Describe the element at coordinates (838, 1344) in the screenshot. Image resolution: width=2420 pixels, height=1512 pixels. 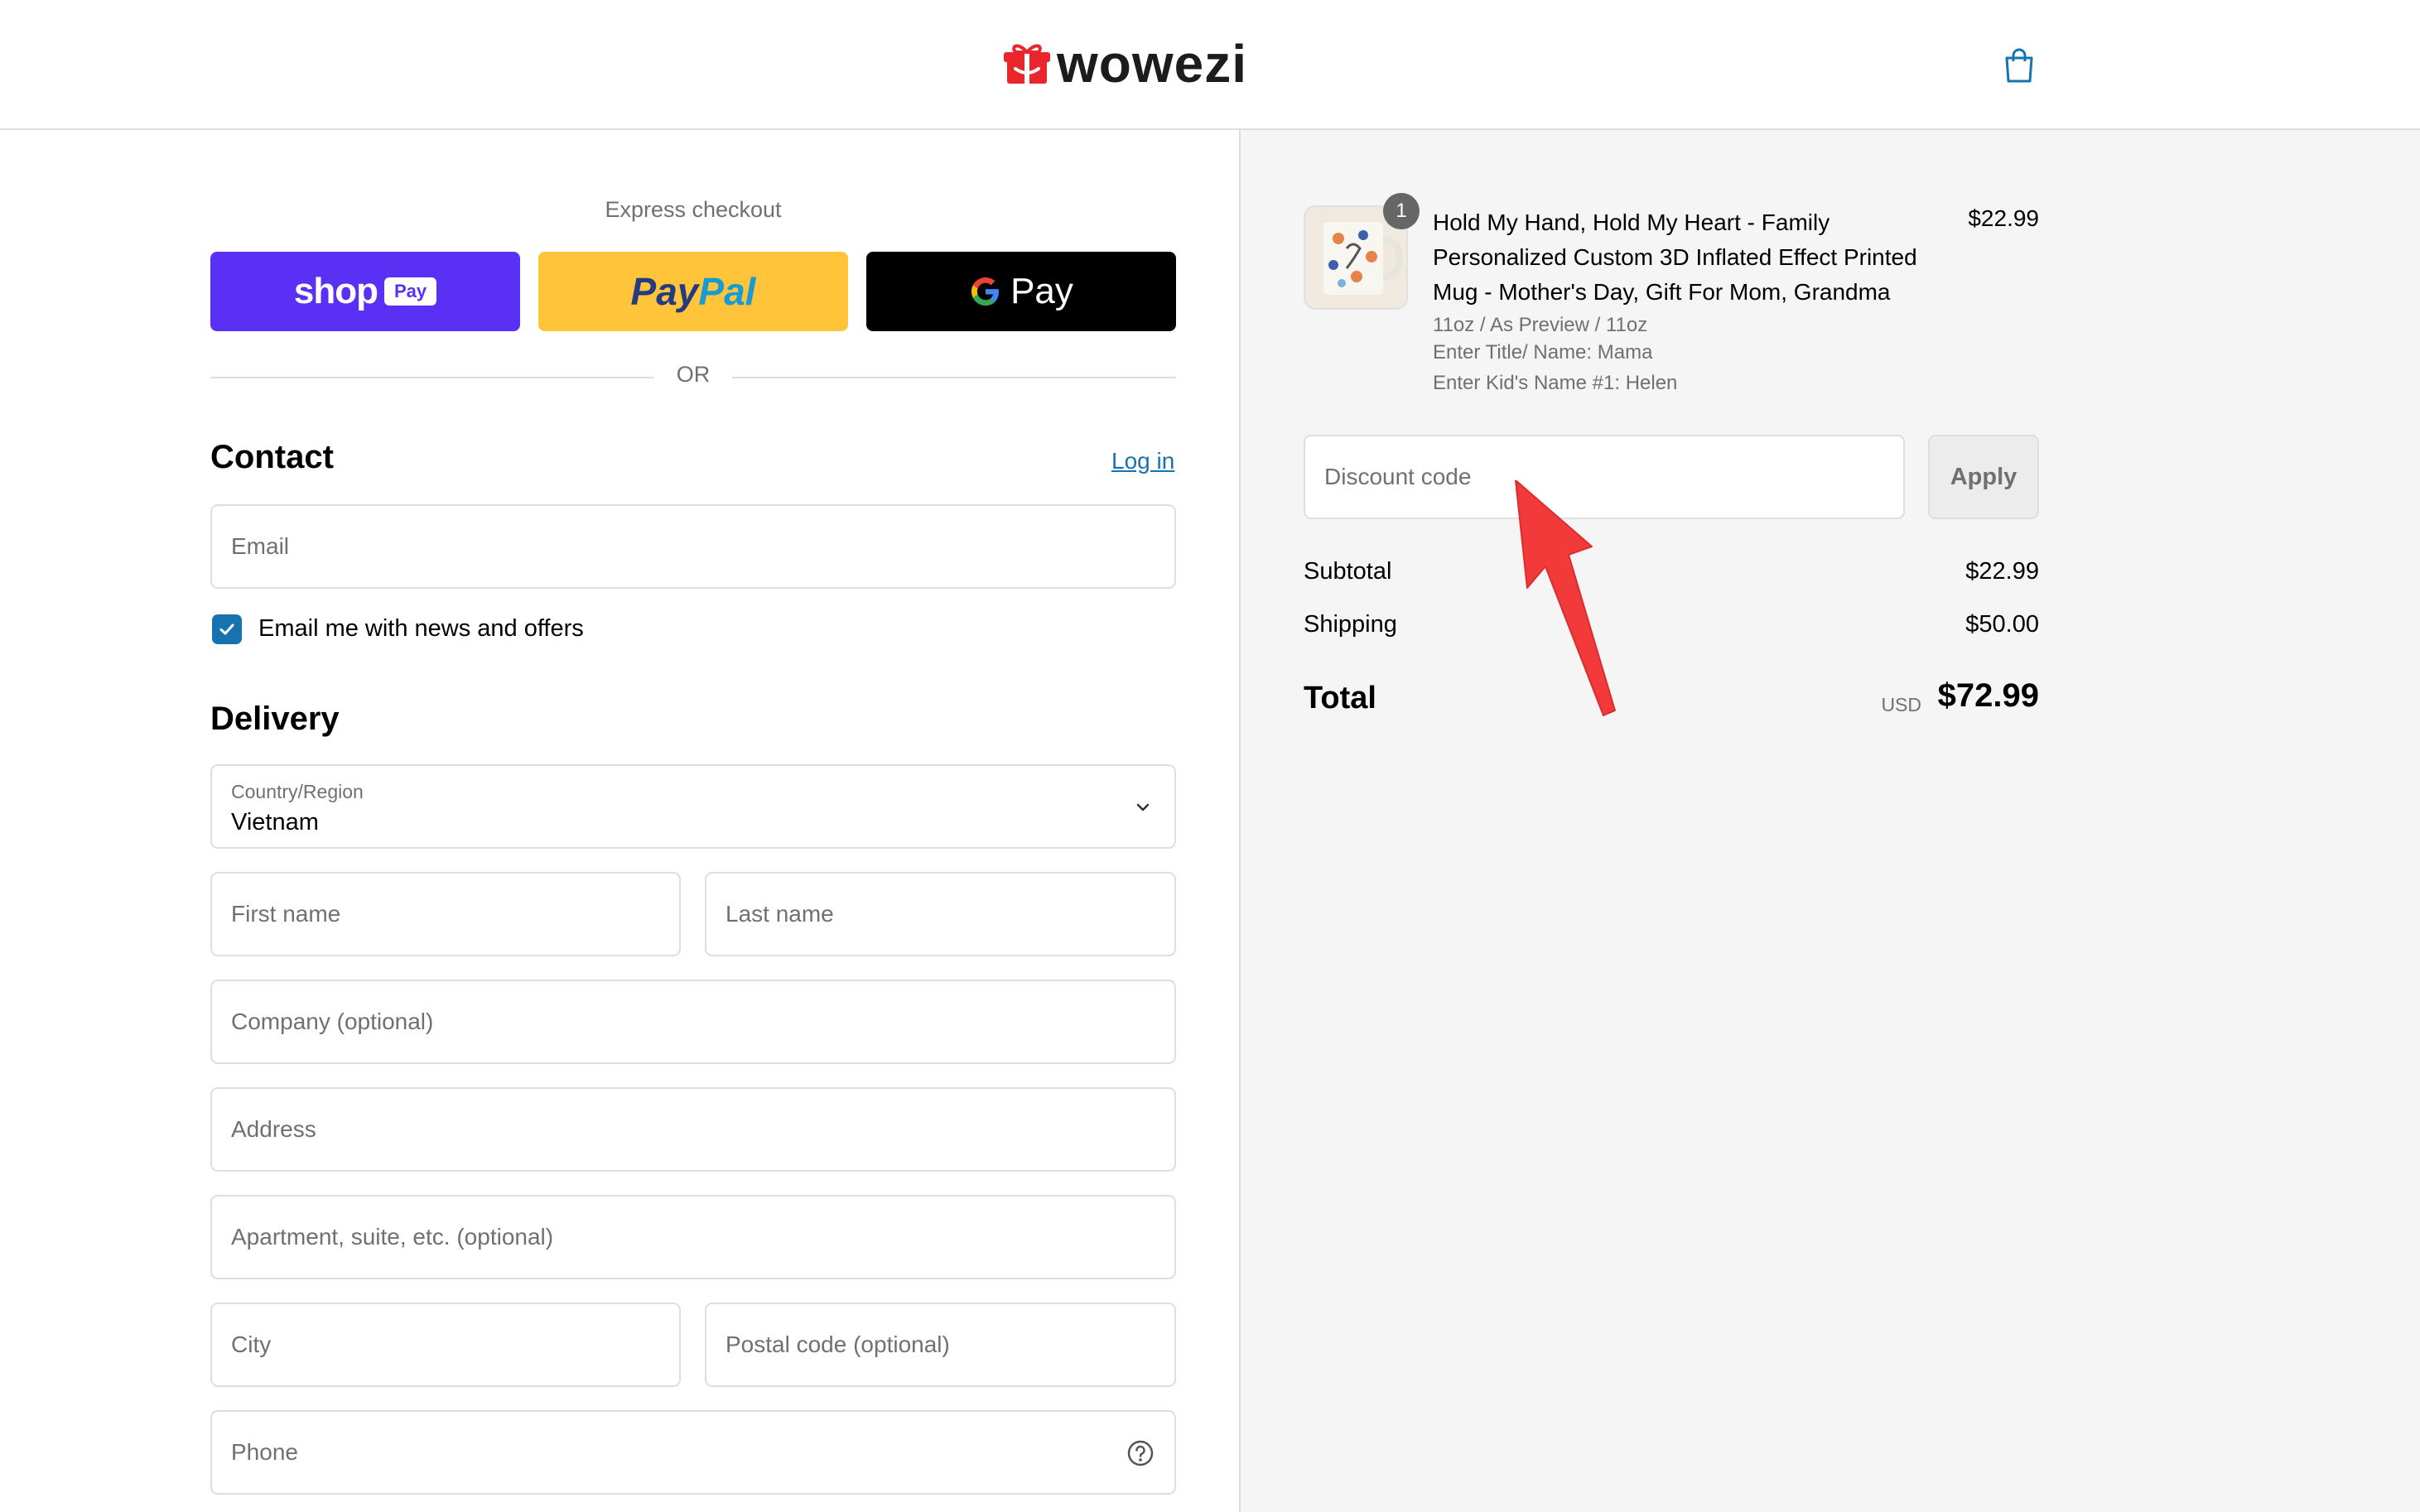
I see `postal-code-placeholder: Postal code (optional)` at that location.